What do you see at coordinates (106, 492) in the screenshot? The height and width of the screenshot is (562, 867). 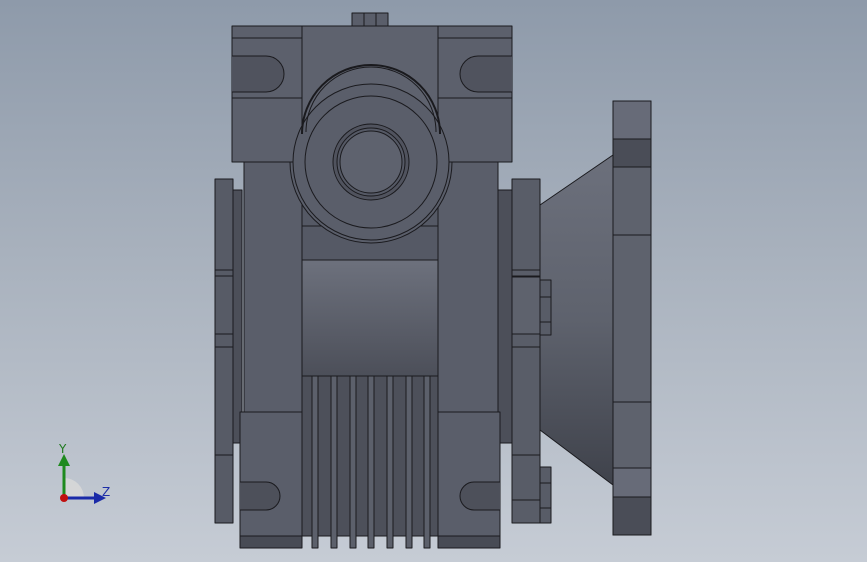 I see `axis-z-label: Z` at bounding box center [106, 492].